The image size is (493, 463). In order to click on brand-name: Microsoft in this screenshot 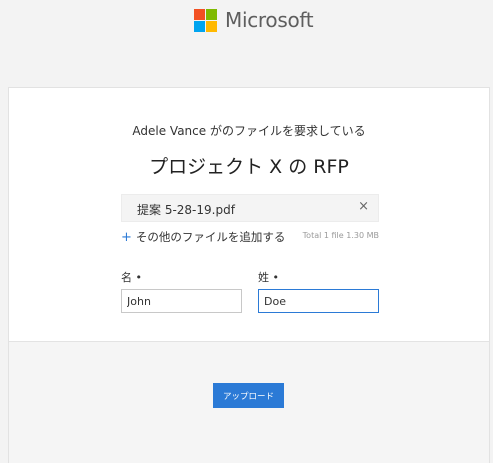, I will do `click(269, 20)`.